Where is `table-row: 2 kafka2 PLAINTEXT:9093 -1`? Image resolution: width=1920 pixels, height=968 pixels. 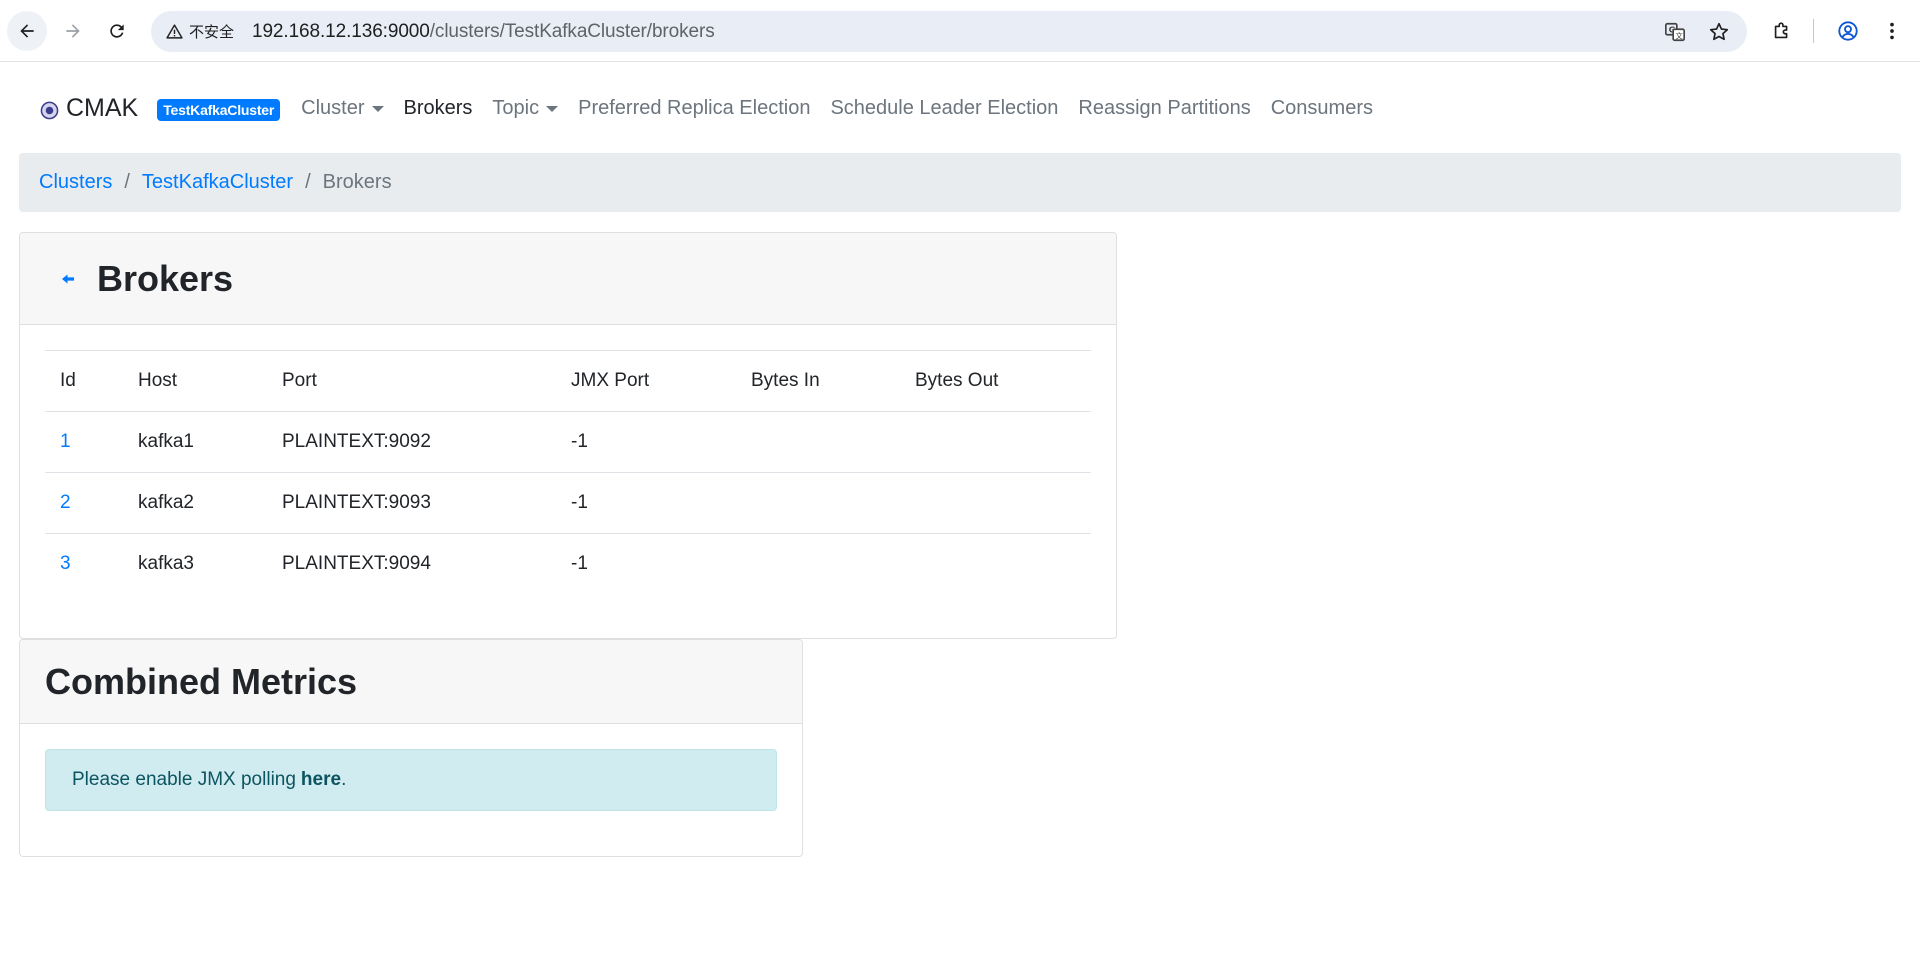 table-row: 2 kafka2 PLAINTEXT:9093 -1 is located at coordinates (568, 503).